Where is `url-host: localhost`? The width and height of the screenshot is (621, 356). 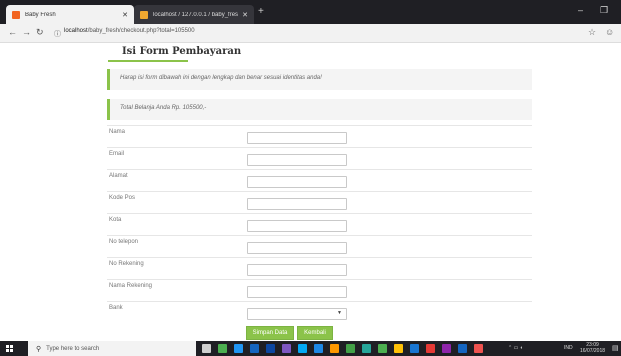 url-host: localhost is located at coordinates (76, 31).